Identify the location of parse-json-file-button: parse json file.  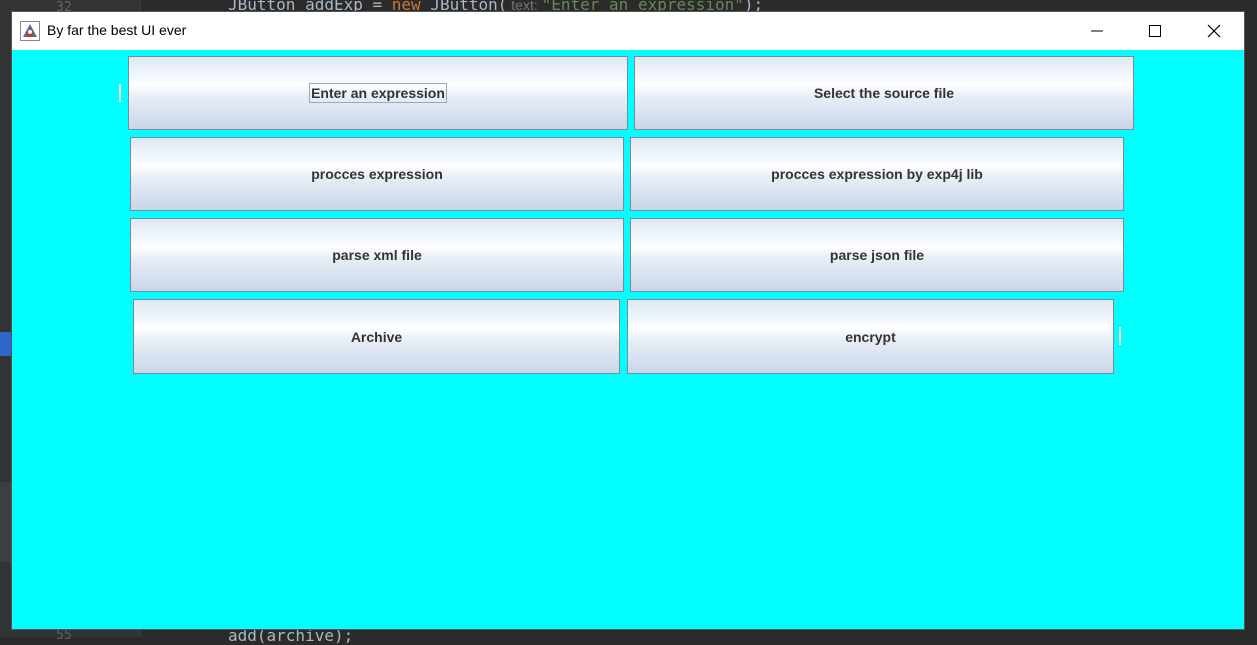
(877, 255).